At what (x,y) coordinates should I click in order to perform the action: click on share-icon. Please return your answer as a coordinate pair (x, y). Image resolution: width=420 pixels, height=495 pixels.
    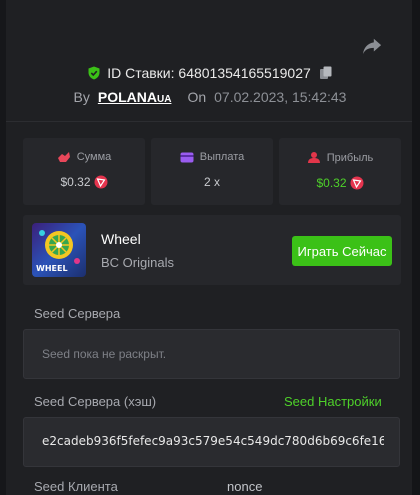
    Looking at the image, I should click on (372, 46).